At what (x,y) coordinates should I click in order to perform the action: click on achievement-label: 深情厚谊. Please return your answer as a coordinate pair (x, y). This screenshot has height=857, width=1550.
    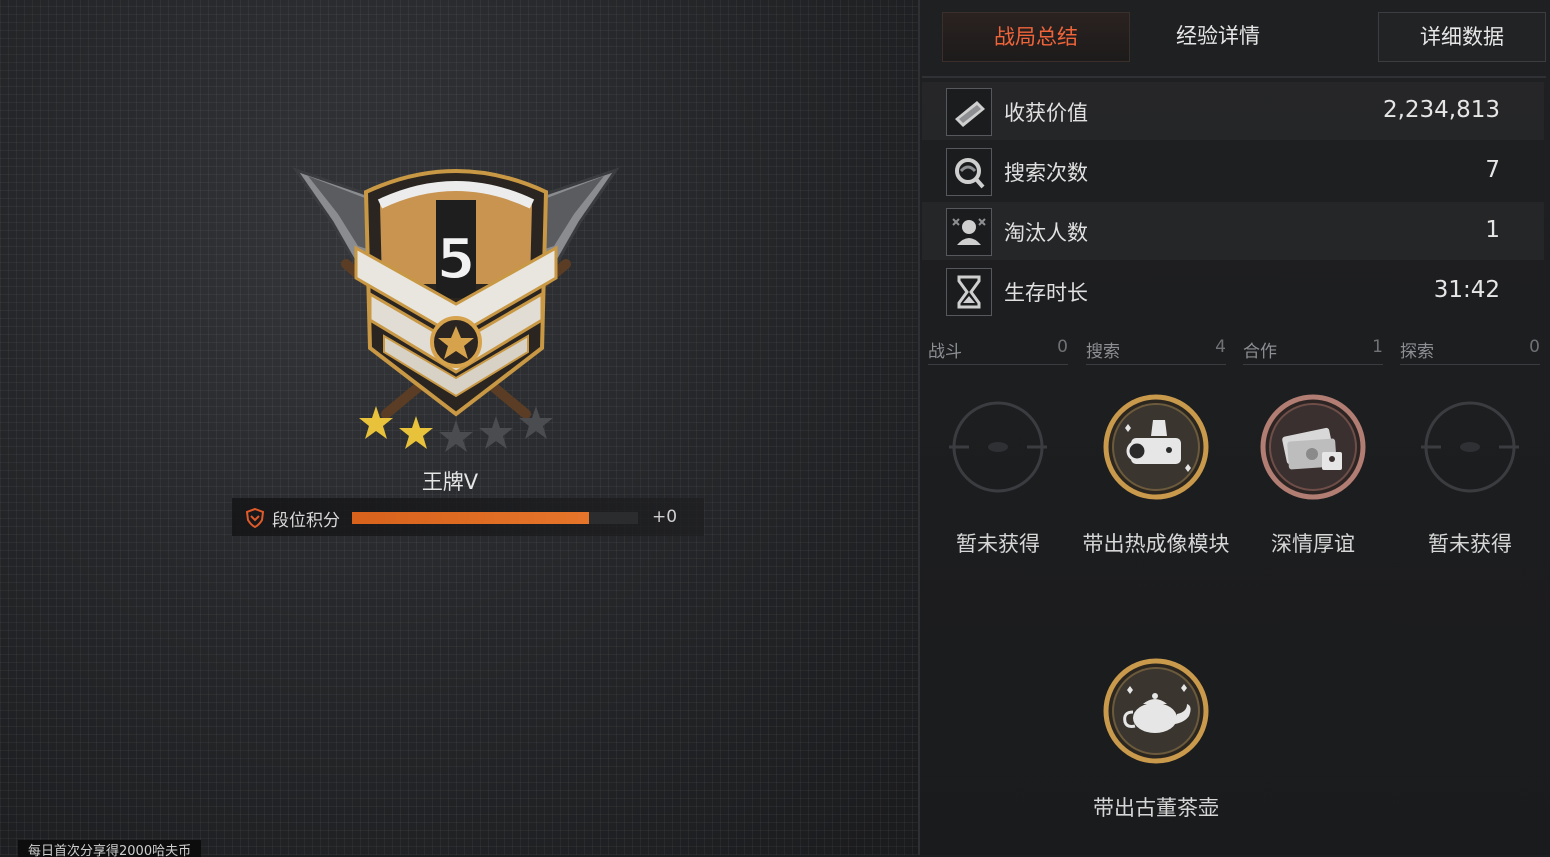
    Looking at the image, I should click on (1313, 544).